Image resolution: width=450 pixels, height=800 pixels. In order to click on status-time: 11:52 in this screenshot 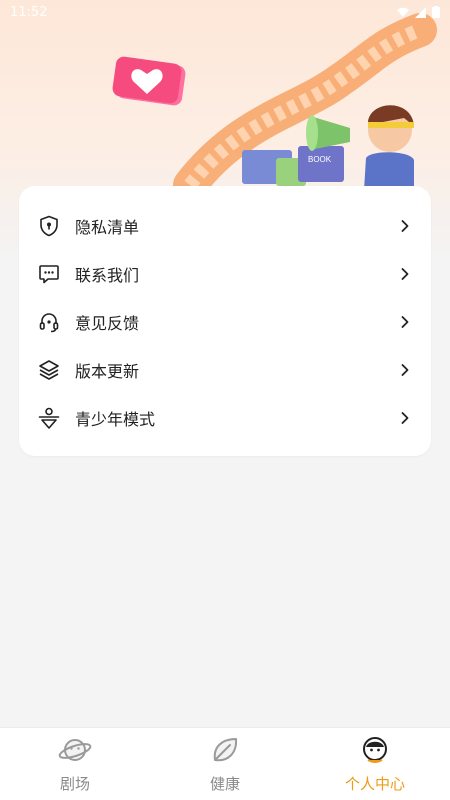, I will do `click(29, 12)`.